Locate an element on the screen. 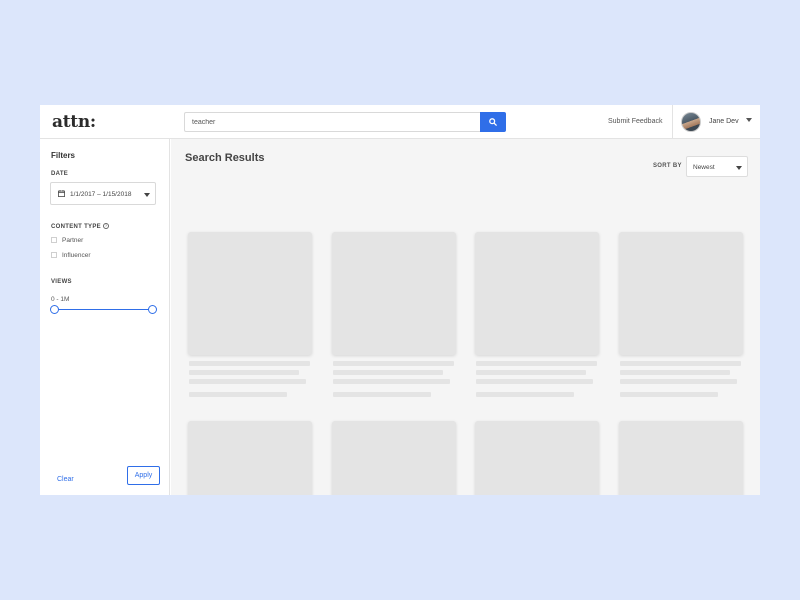 The height and width of the screenshot is (600, 800). sort-by-label: SORT BY is located at coordinates (667, 166).